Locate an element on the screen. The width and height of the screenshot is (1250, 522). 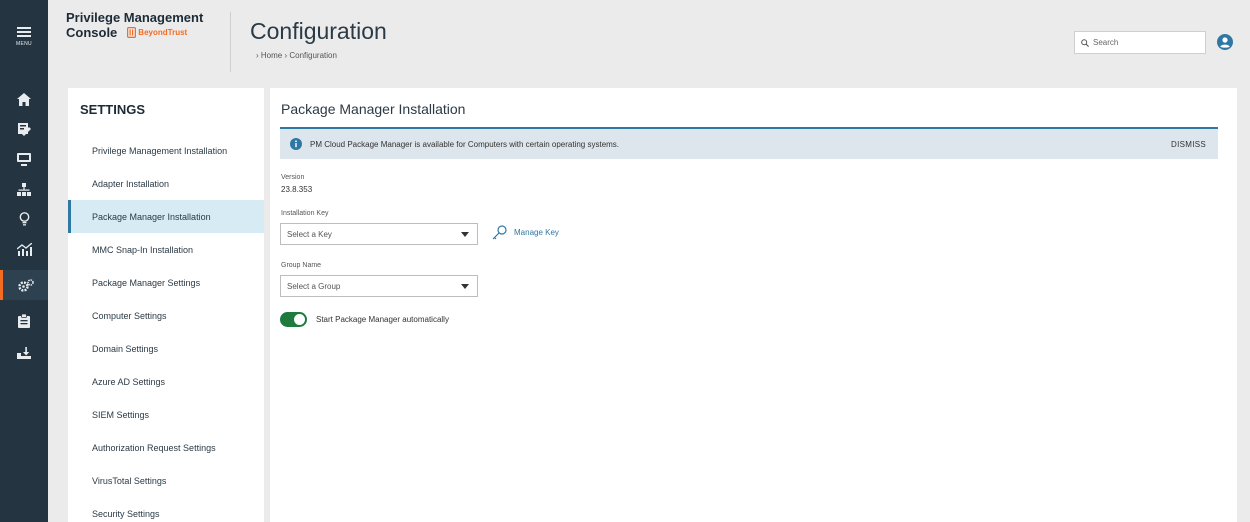
installation-key-value: Select a Key is located at coordinates (309, 234).